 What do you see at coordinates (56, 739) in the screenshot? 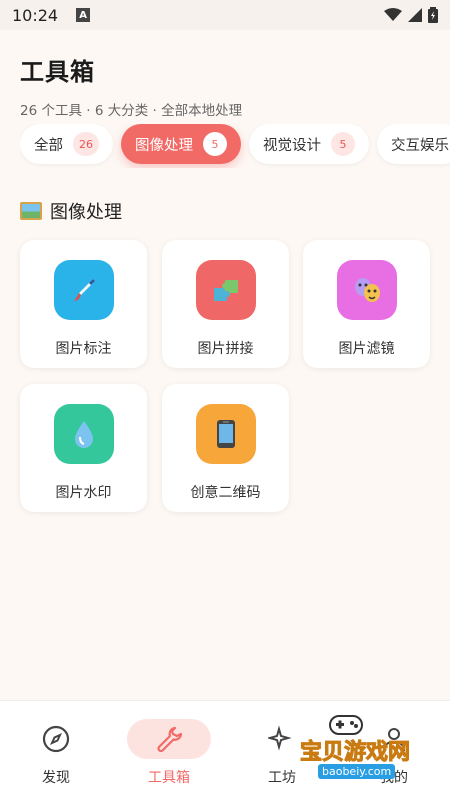
I see `compass-icon` at bounding box center [56, 739].